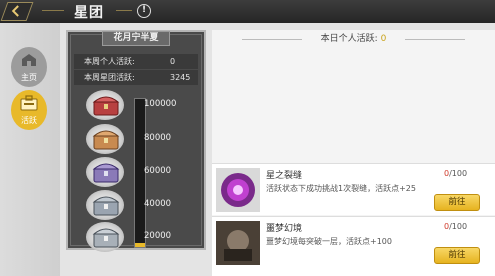 This screenshot has height=276, width=495. Describe the element at coordinates (136, 77) in the screenshot. I see `cluster-weekly-stat: 本周星团活跃: 3245` at that location.